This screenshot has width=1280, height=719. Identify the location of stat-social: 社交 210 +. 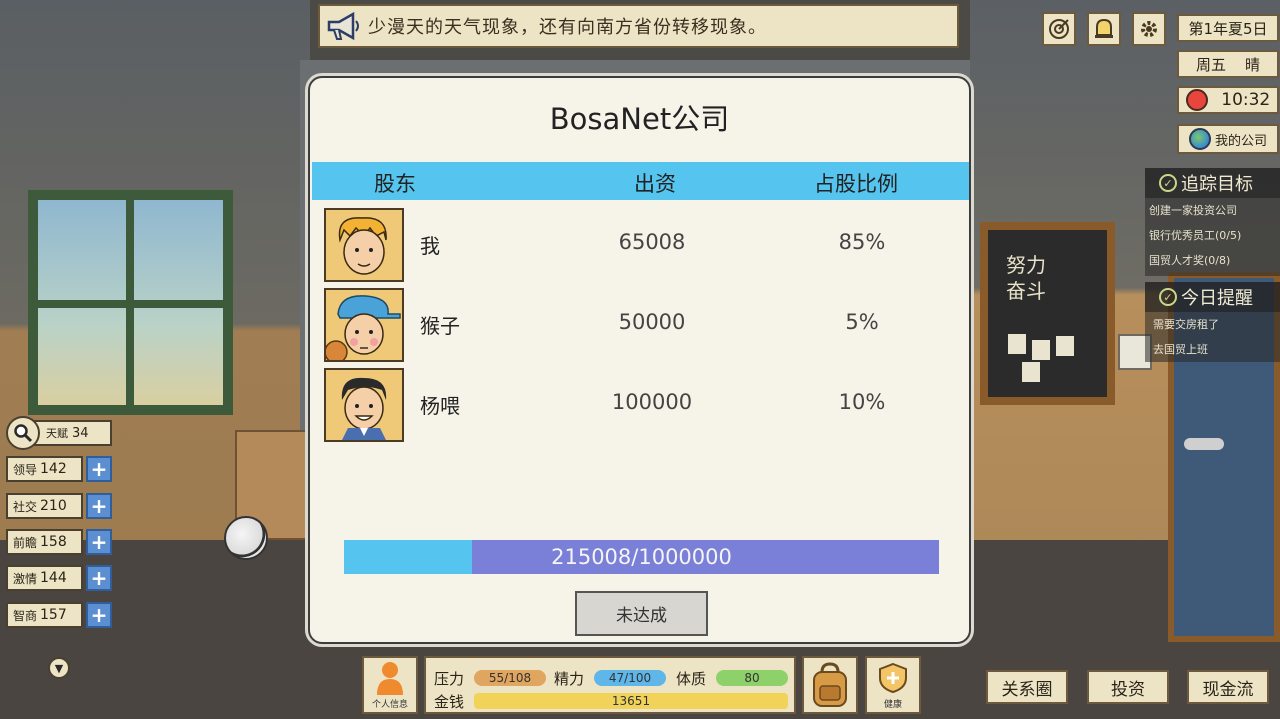
(59, 506).